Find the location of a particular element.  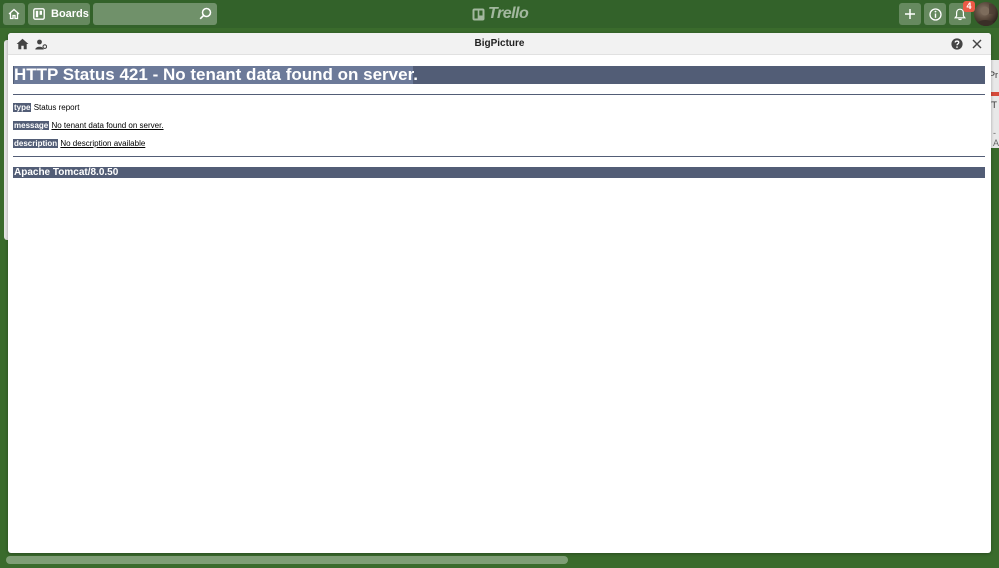

trello-logo: Trello is located at coordinates (500, 14).